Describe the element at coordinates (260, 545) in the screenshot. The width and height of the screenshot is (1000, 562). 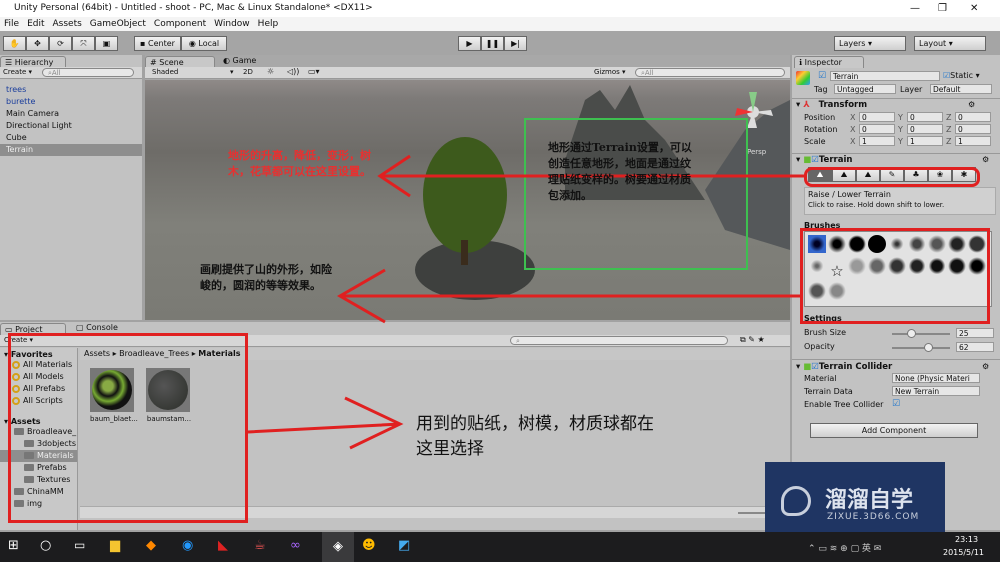
I see `java-icon: ☕` at that location.